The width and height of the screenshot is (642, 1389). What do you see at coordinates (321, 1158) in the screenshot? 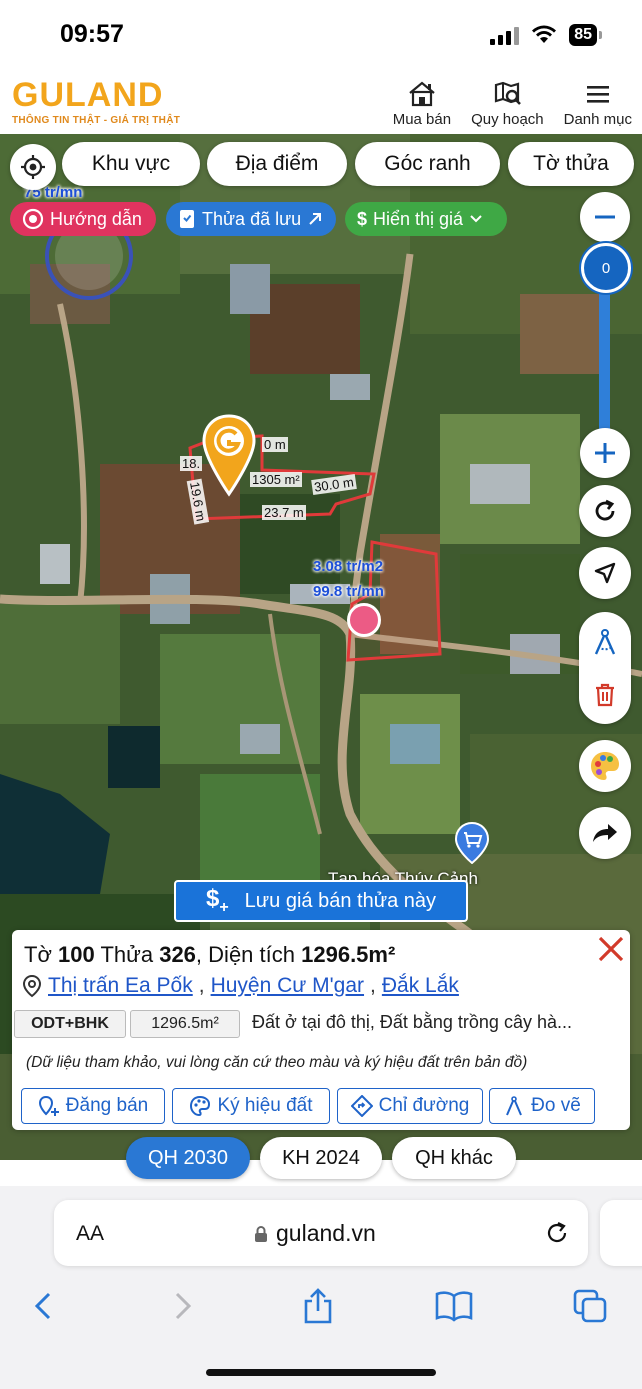
I see `tab-kh-2024: KH 2024` at bounding box center [321, 1158].